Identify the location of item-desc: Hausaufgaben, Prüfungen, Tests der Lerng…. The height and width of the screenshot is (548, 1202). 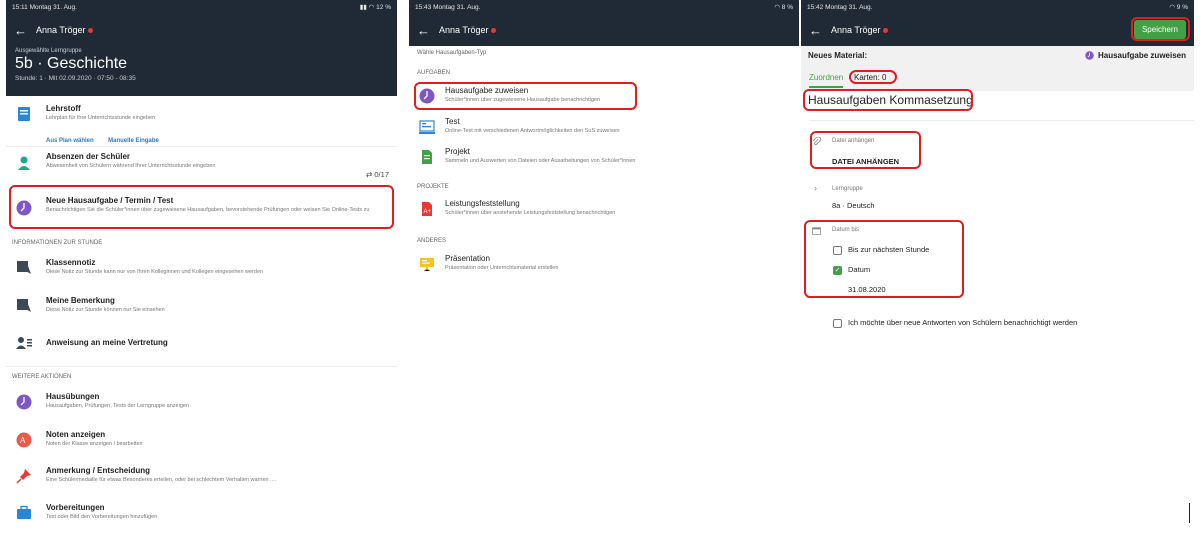
(118, 406).